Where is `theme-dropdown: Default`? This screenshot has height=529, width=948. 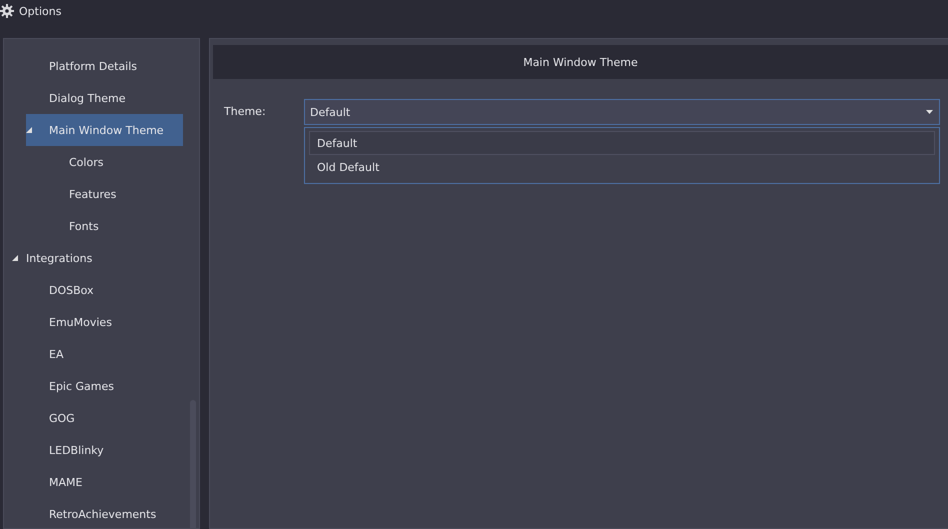
theme-dropdown: Default is located at coordinates (622, 112).